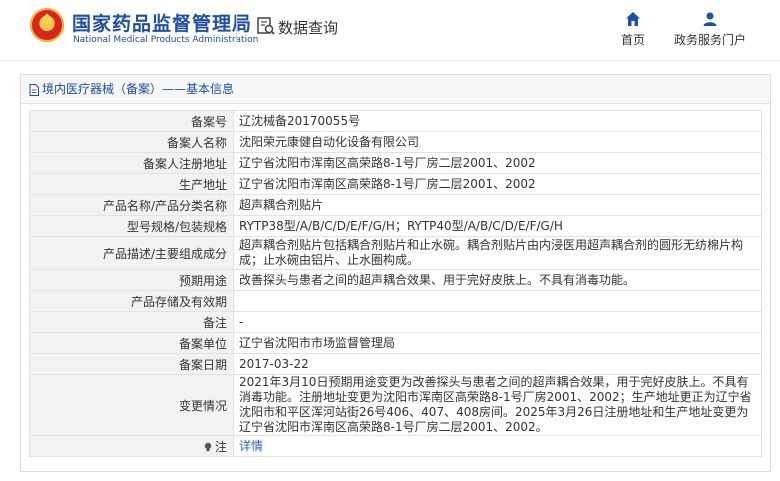 This screenshot has height=481, width=780. I want to click on table-row: 备案人注册地址 辽宁省沈阳市浑南区高荣路8-1号厂房二层2001、2002, so click(395, 163).